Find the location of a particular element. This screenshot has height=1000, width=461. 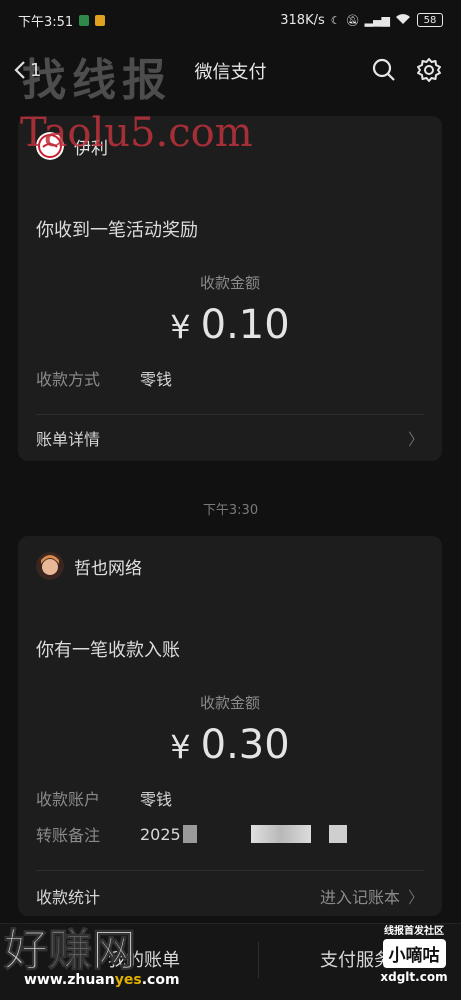

detail-value: 2025 is located at coordinates (243, 834).